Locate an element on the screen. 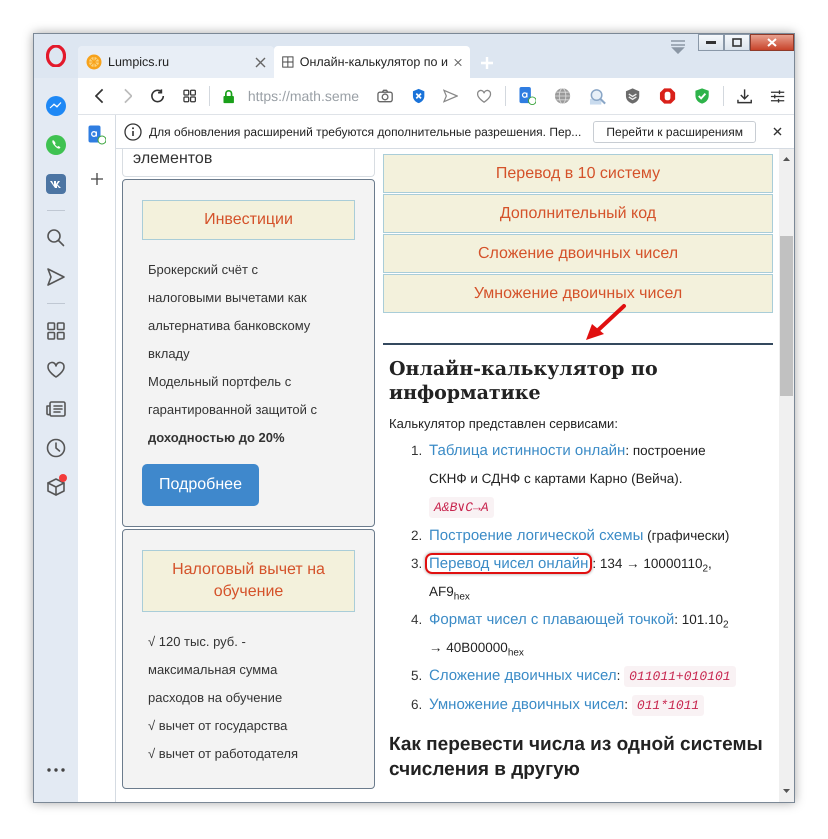 The image size is (828, 839). intro-text: Калькулятор представлен сервисами: is located at coordinates (504, 424).